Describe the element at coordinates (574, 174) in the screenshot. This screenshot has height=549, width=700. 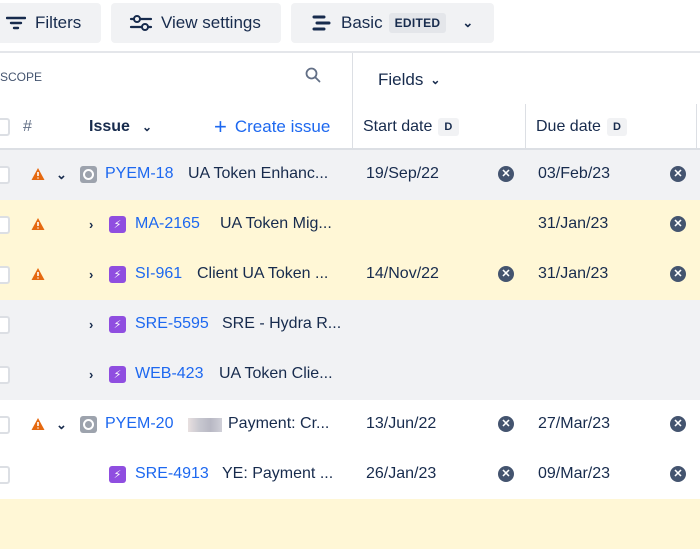
I see `due-date-cell: 03/Feb/23` at that location.